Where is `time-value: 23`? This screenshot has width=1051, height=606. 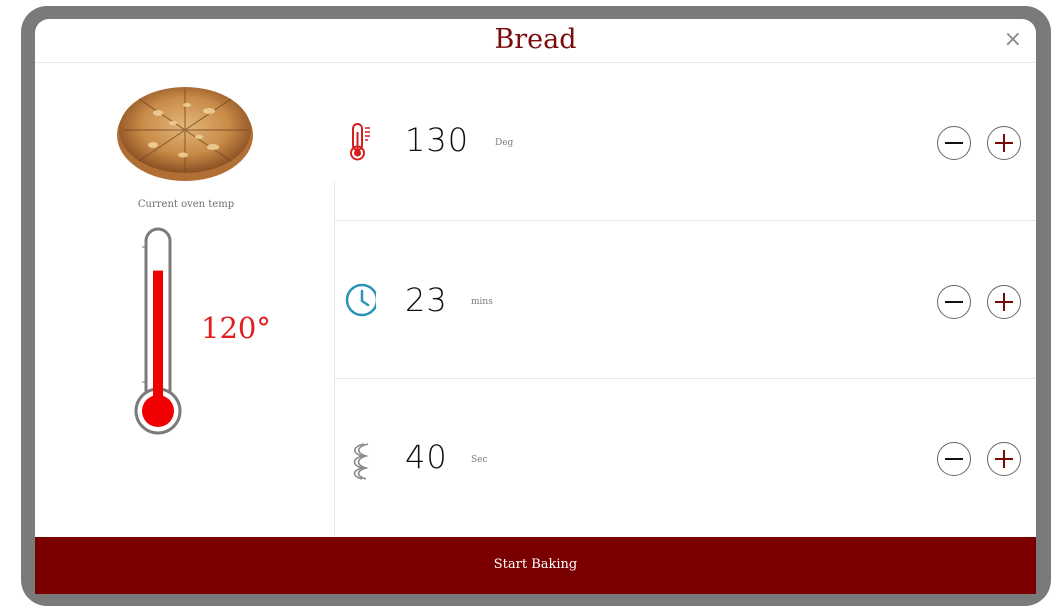 time-value: 23 is located at coordinates (426, 300).